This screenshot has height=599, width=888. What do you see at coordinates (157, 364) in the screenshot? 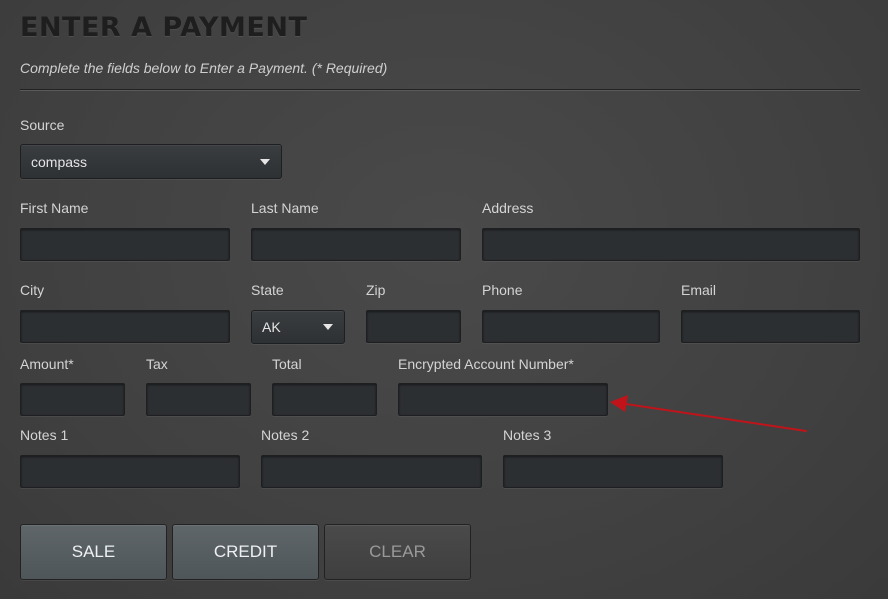
I see `tax-label: Tax` at bounding box center [157, 364].